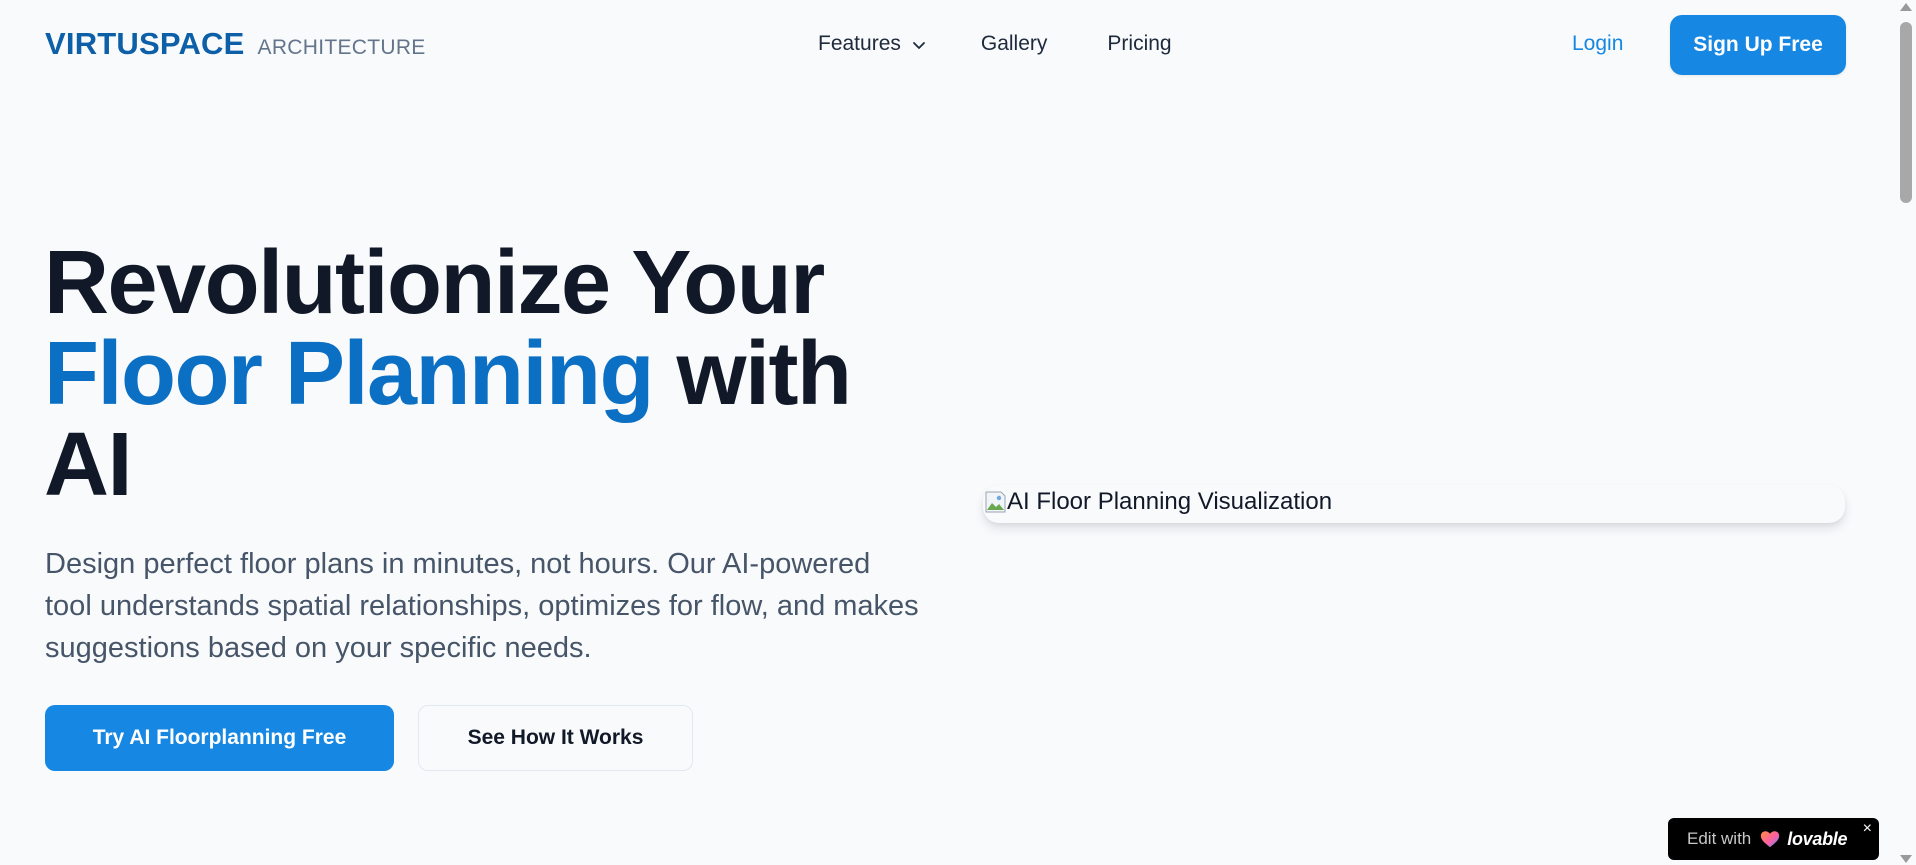  What do you see at coordinates (995, 502) in the screenshot?
I see `broken-image-icon` at bounding box center [995, 502].